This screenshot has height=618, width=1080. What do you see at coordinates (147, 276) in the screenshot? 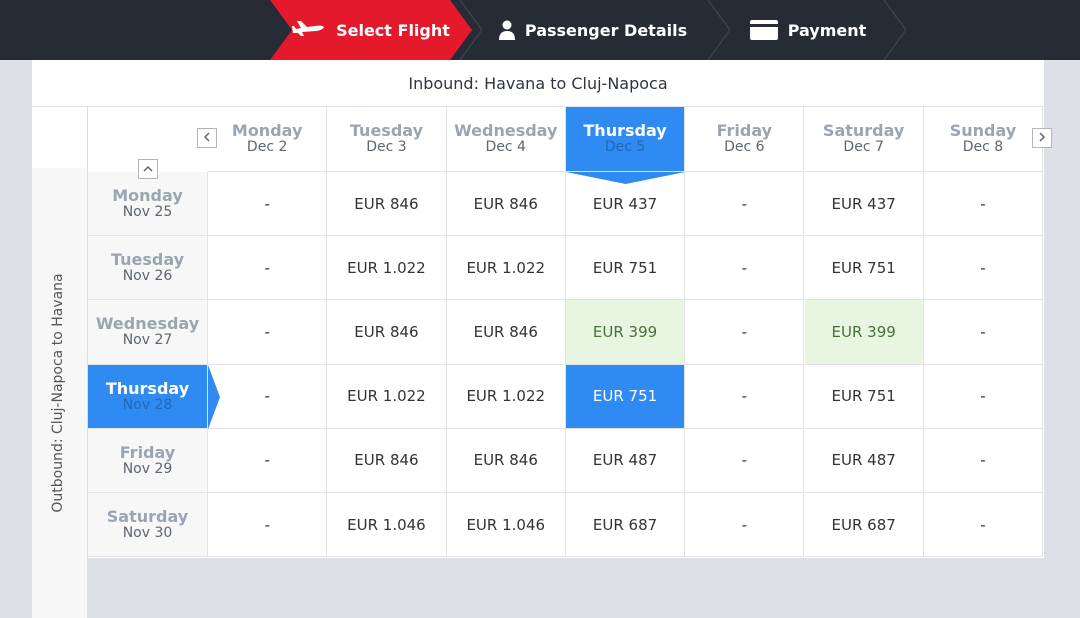
I see `row-date: Nov 26` at bounding box center [147, 276].